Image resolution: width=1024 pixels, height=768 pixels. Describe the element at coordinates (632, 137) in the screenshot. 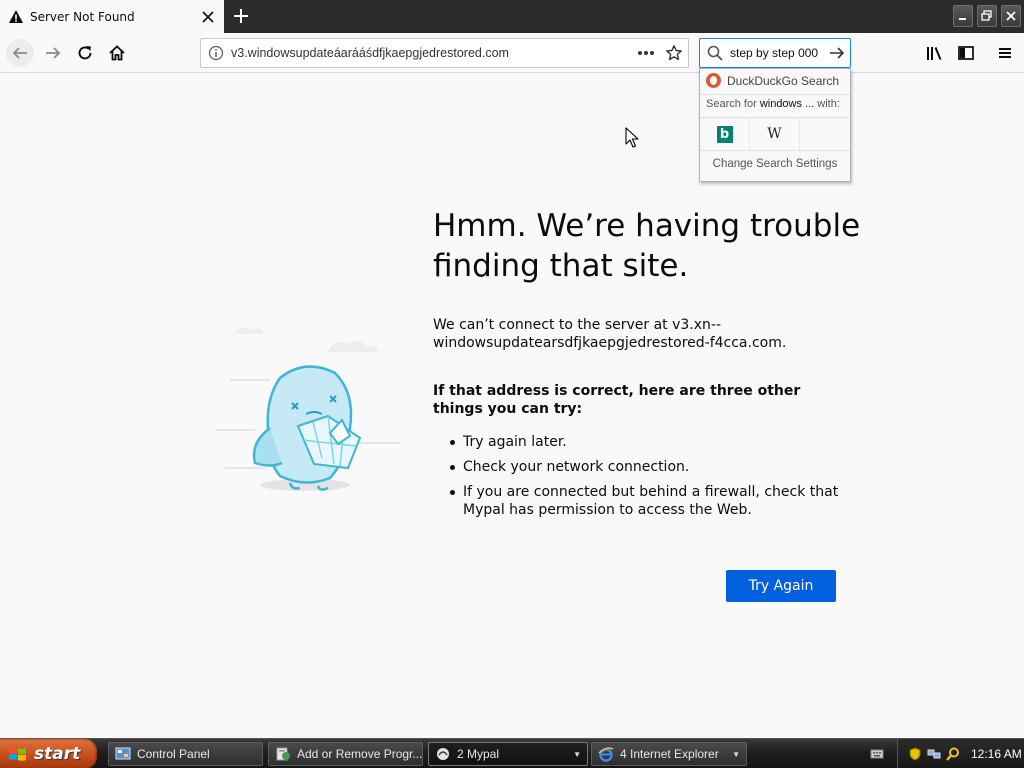

I see `mouse-cursor-icon` at that location.